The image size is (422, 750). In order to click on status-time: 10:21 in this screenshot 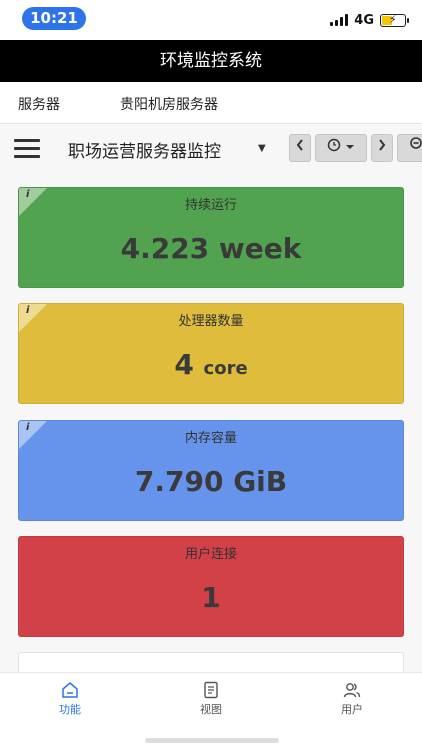, I will do `click(54, 18)`.